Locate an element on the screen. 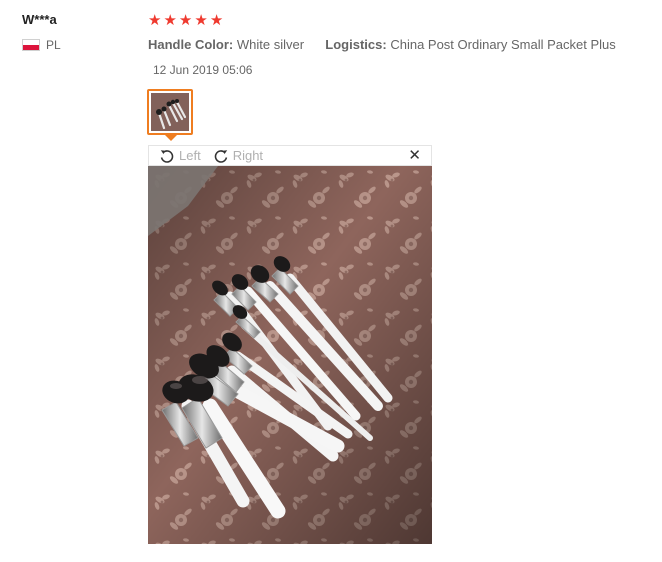 This screenshot has height=562, width=662. country-code: PL is located at coordinates (53, 45).